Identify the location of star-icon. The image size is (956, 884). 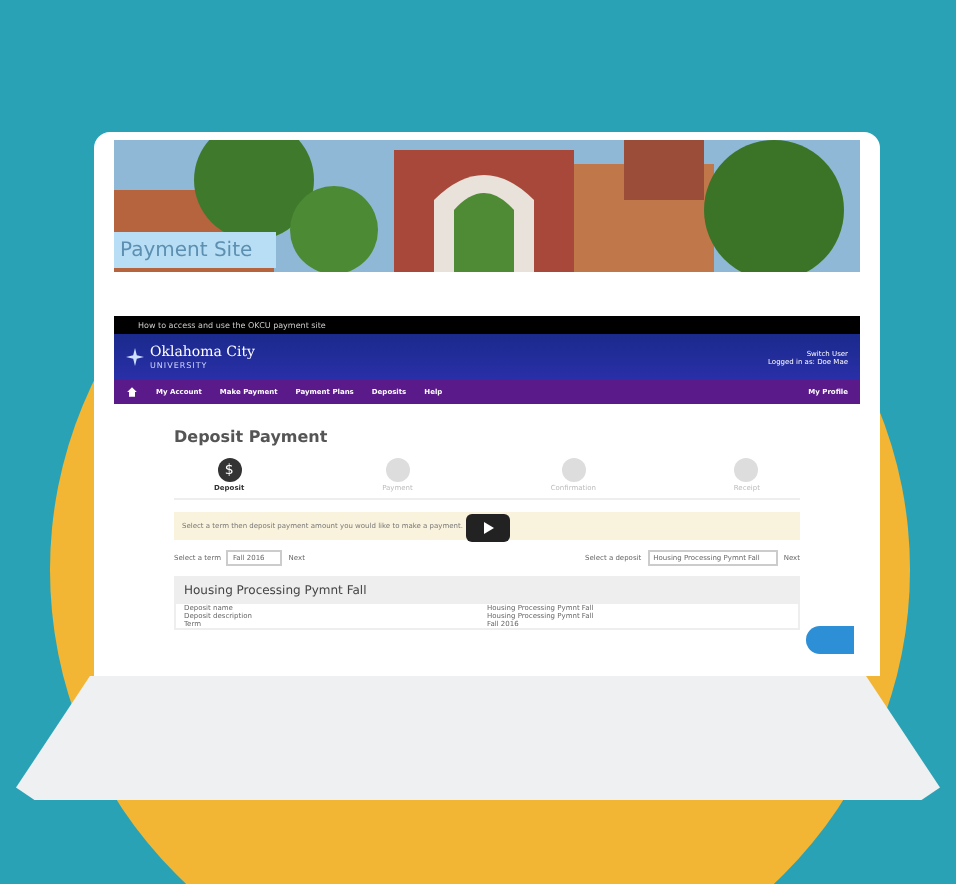
(135, 357).